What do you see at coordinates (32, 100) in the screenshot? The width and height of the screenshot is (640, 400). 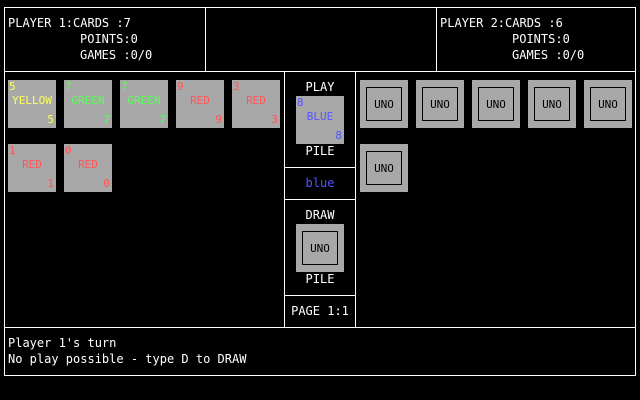 I see `card-color-name: YELLOW` at bounding box center [32, 100].